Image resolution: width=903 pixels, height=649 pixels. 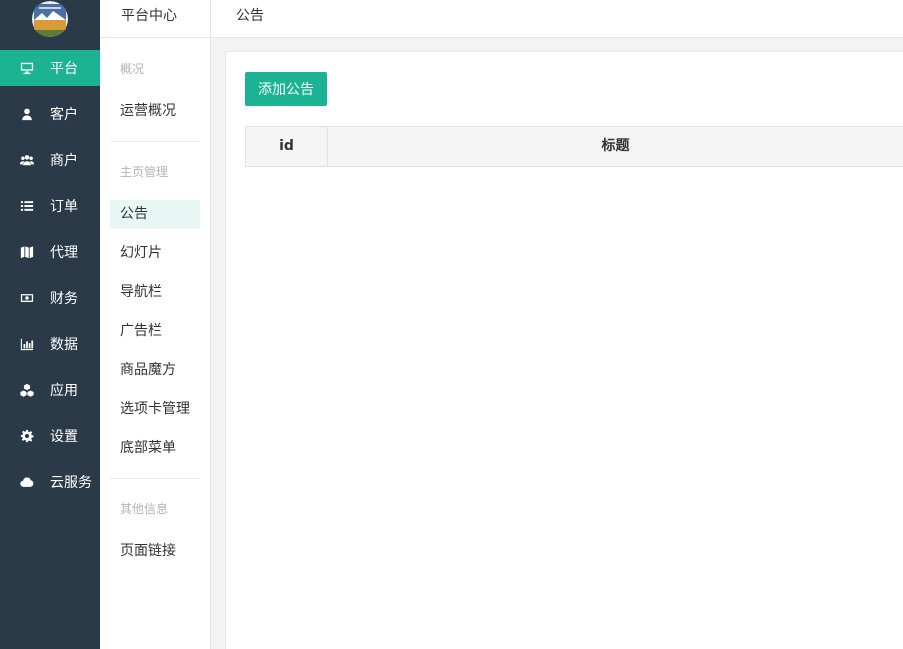 I want to click on subnav-item-page-links: 页面链接, so click(x=155, y=551).